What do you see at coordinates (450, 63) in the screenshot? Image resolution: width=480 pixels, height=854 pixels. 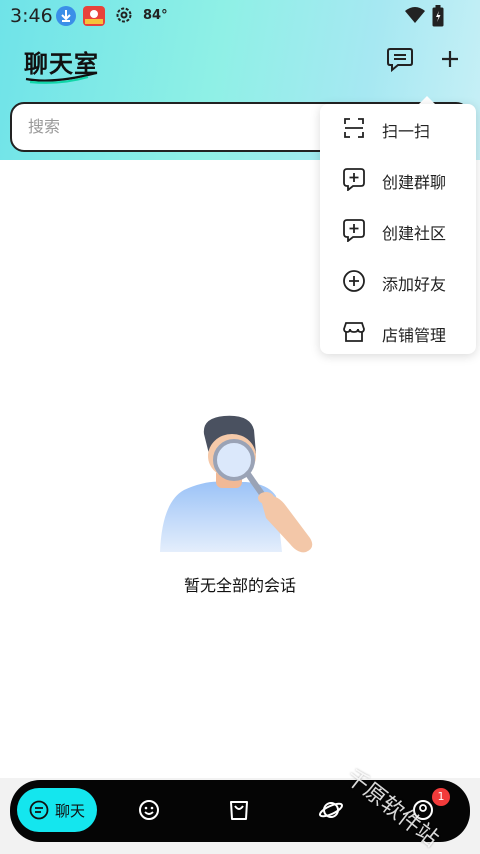 I see `plus-icon` at bounding box center [450, 63].